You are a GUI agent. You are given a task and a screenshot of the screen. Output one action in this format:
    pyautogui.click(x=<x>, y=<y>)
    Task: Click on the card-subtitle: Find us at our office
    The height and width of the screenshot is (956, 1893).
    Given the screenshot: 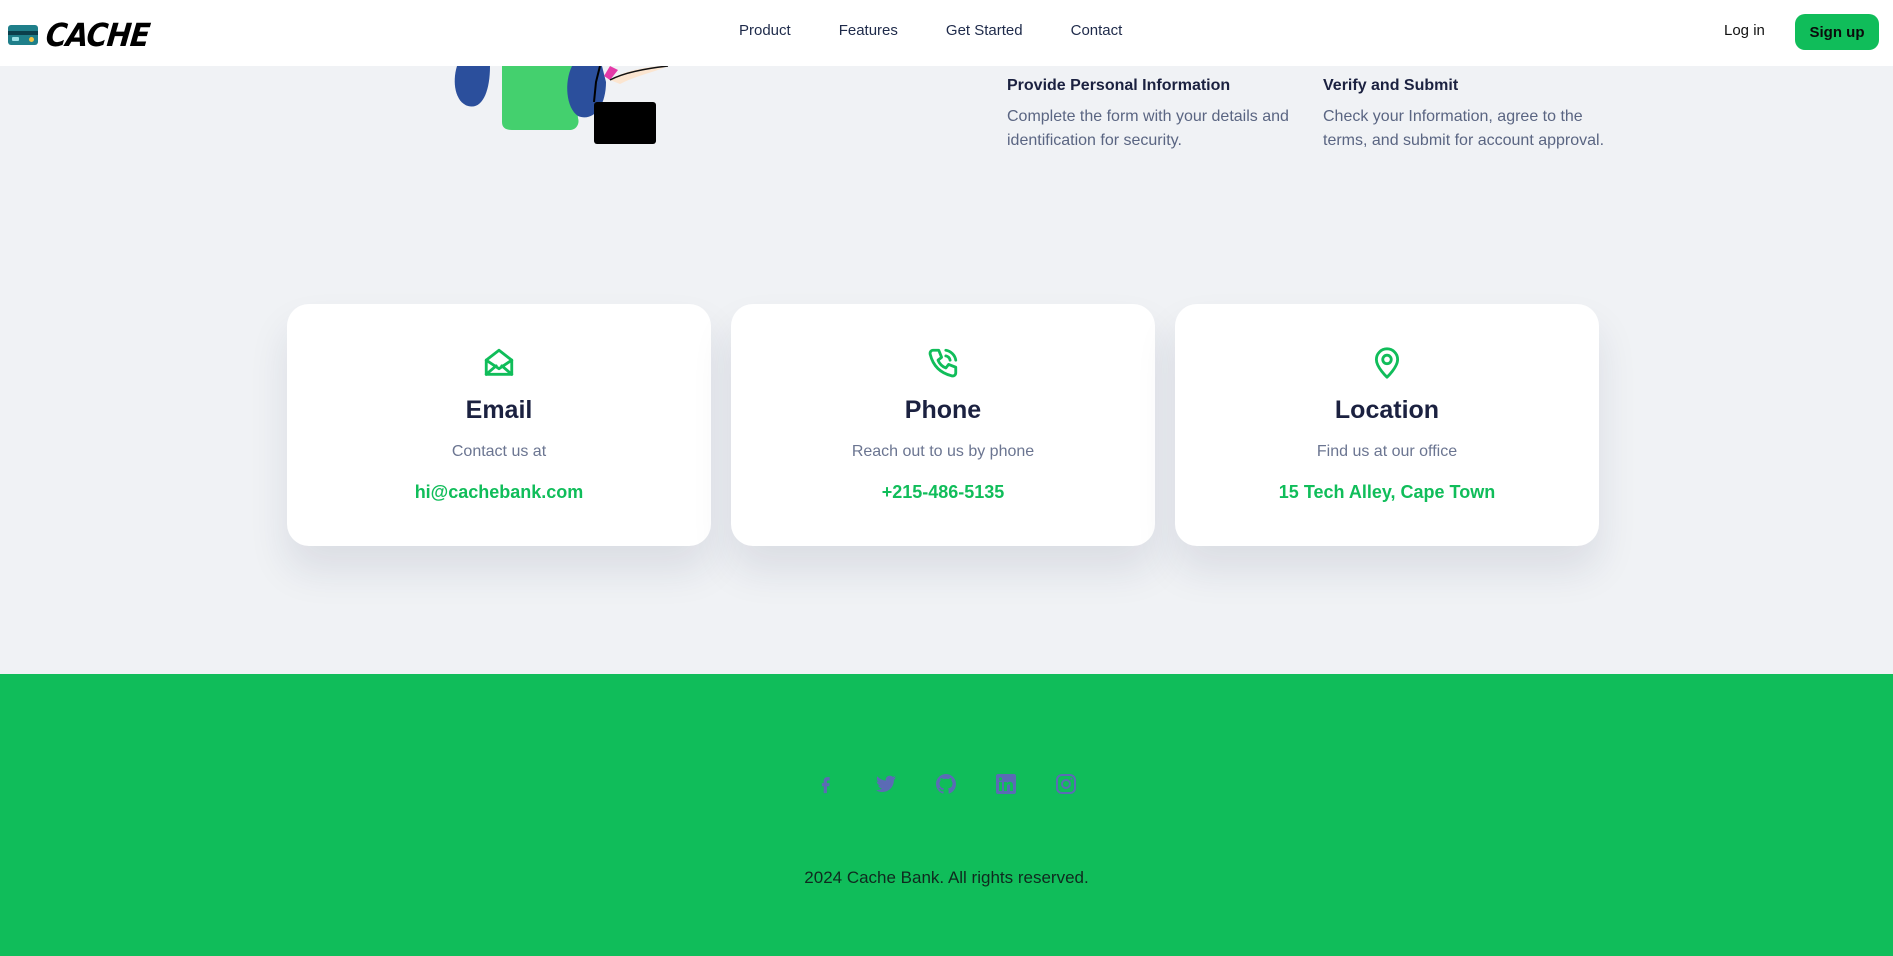 What is the action you would take?
    pyautogui.click(x=1387, y=451)
    